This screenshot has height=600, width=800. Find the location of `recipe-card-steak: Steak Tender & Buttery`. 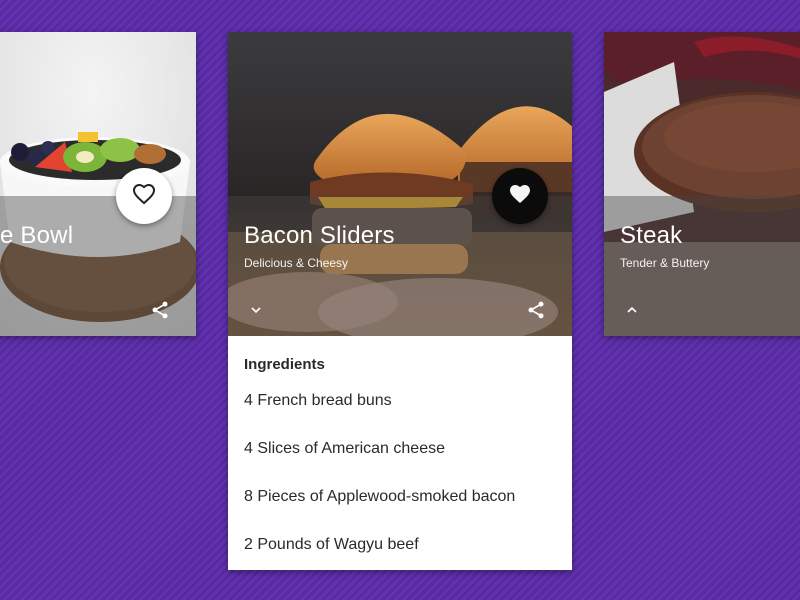

recipe-card-steak: Steak Tender & Buttery is located at coordinates (702, 184).